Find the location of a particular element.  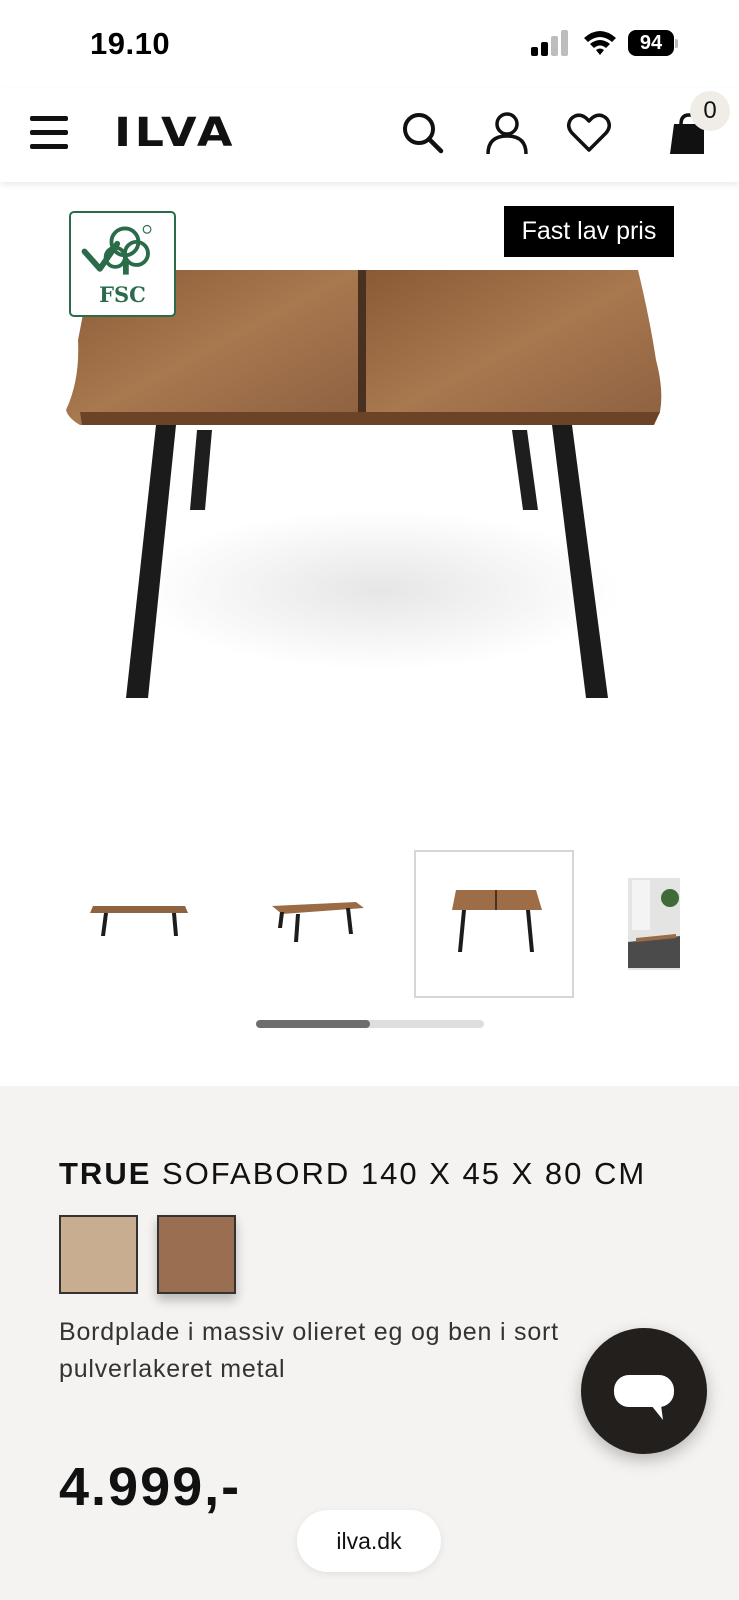

search-icon is located at coordinates (423, 133).